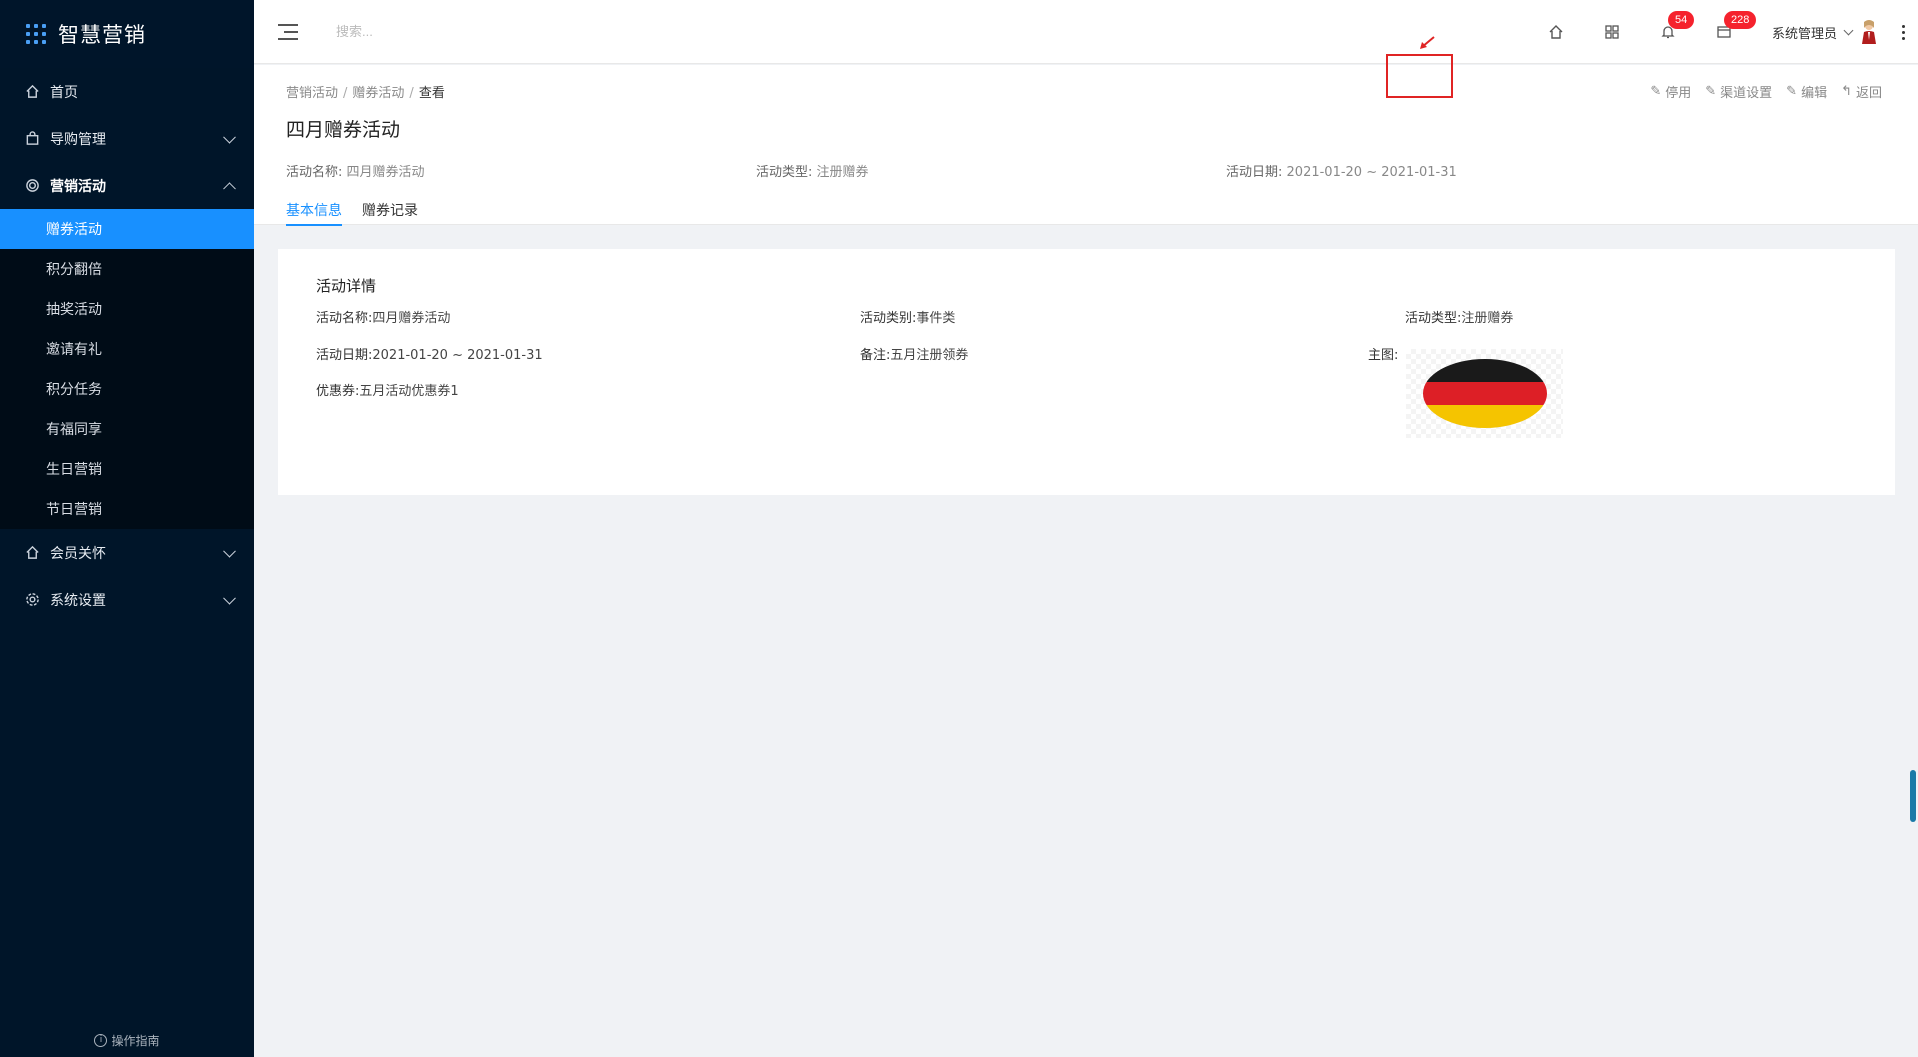 The width and height of the screenshot is (1918, 1057). I want to click on detail-category: 活动类别:事件类, so click(907, 316).